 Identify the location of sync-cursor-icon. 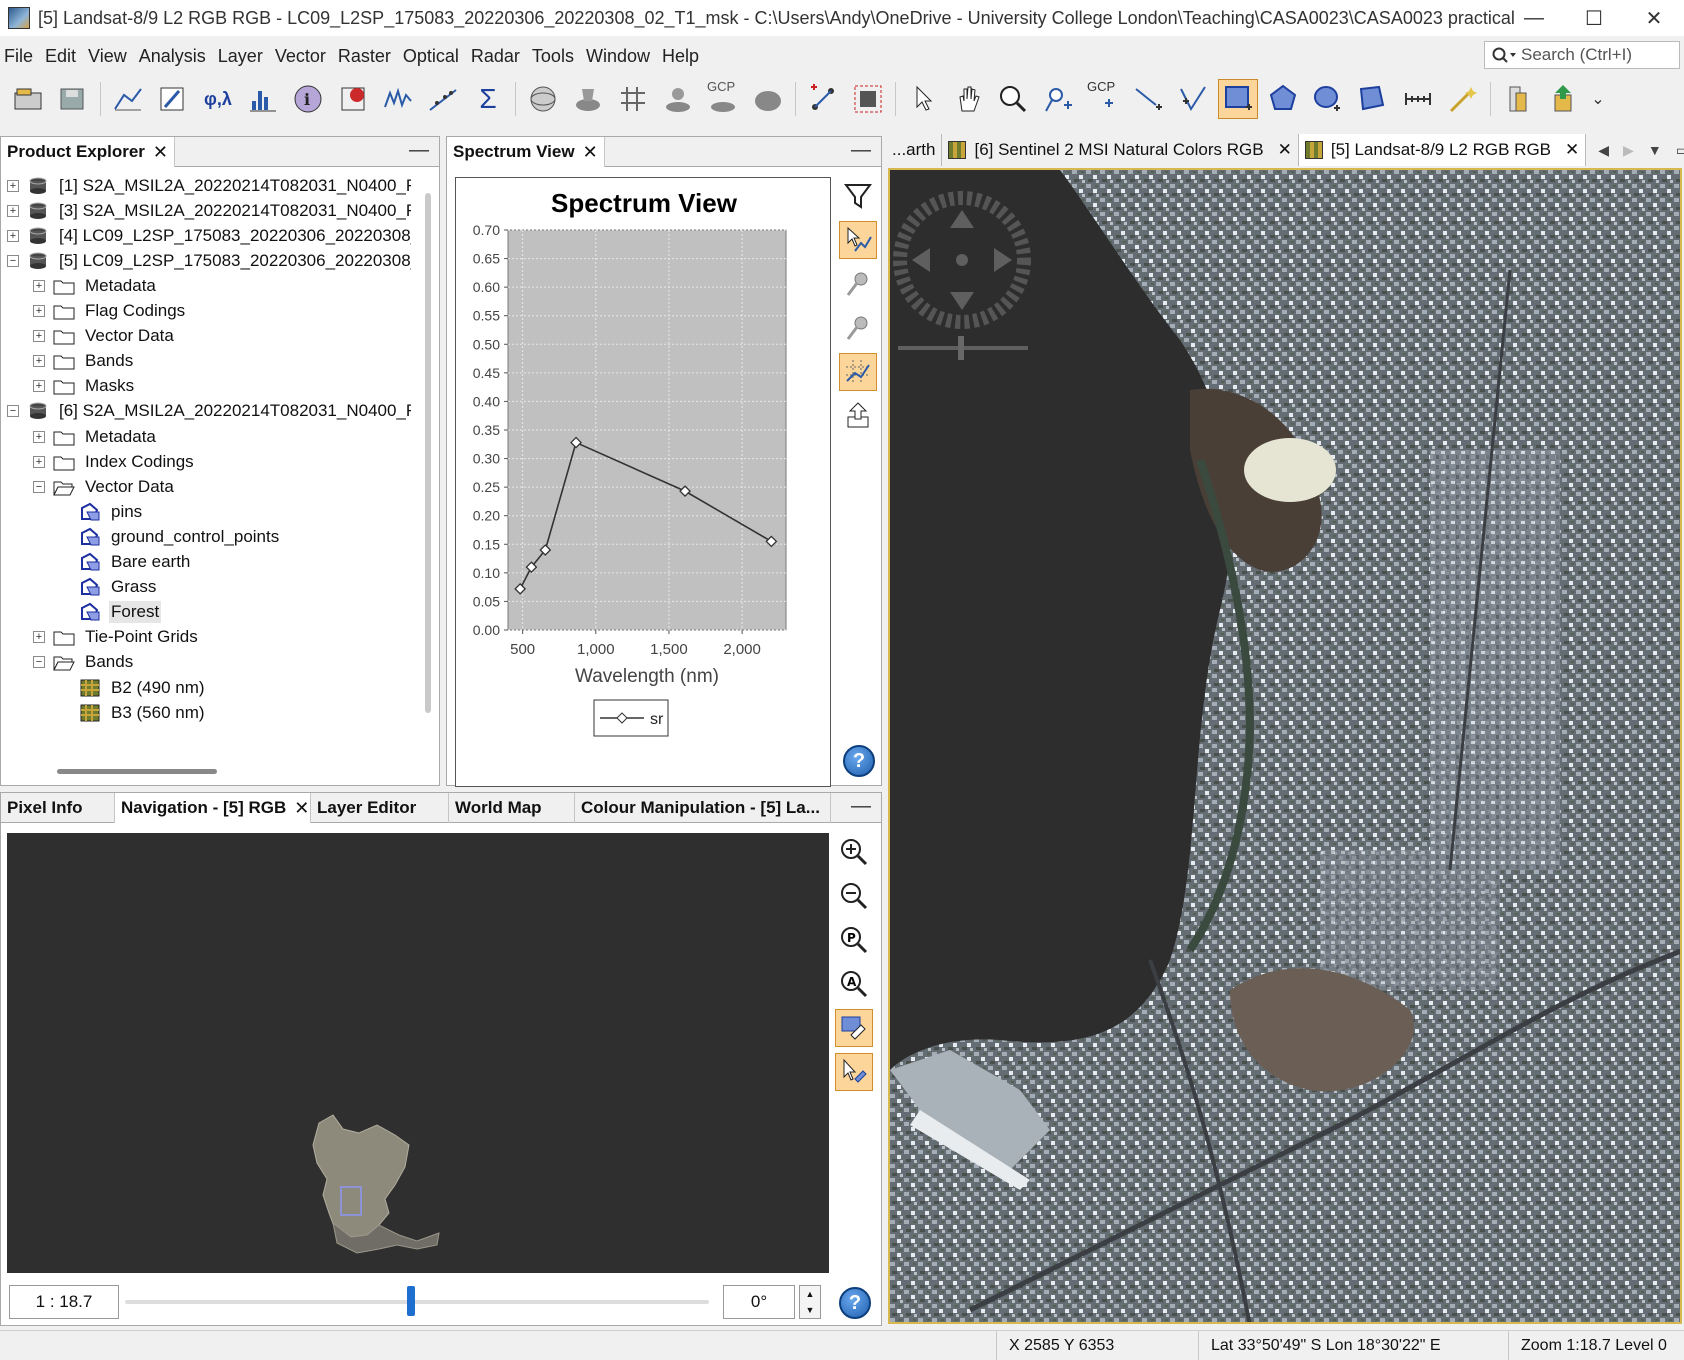
(854, 1072).